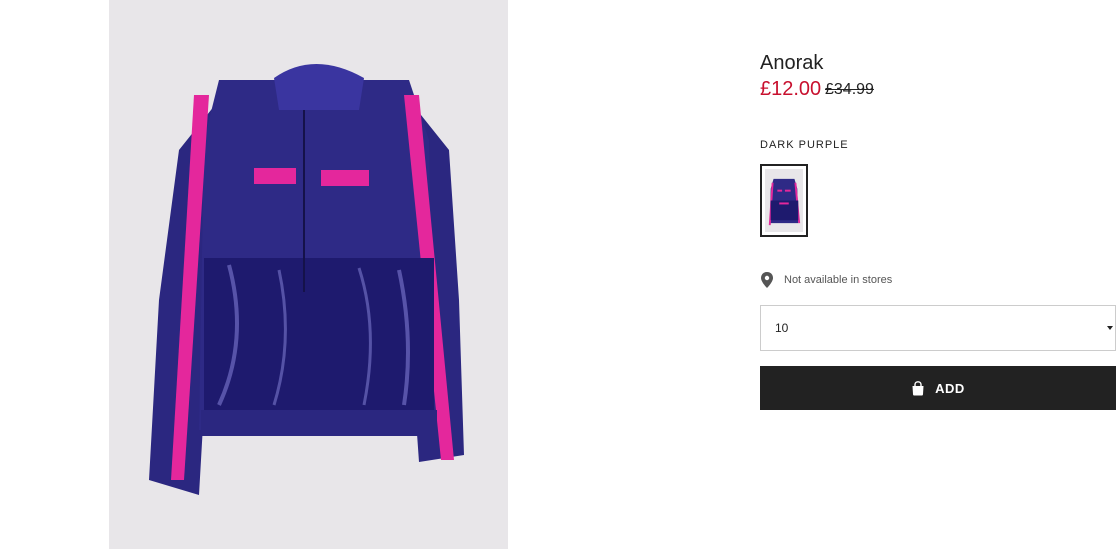  I want to click on store-availability-text: Not available in stores, so click(838, 280).